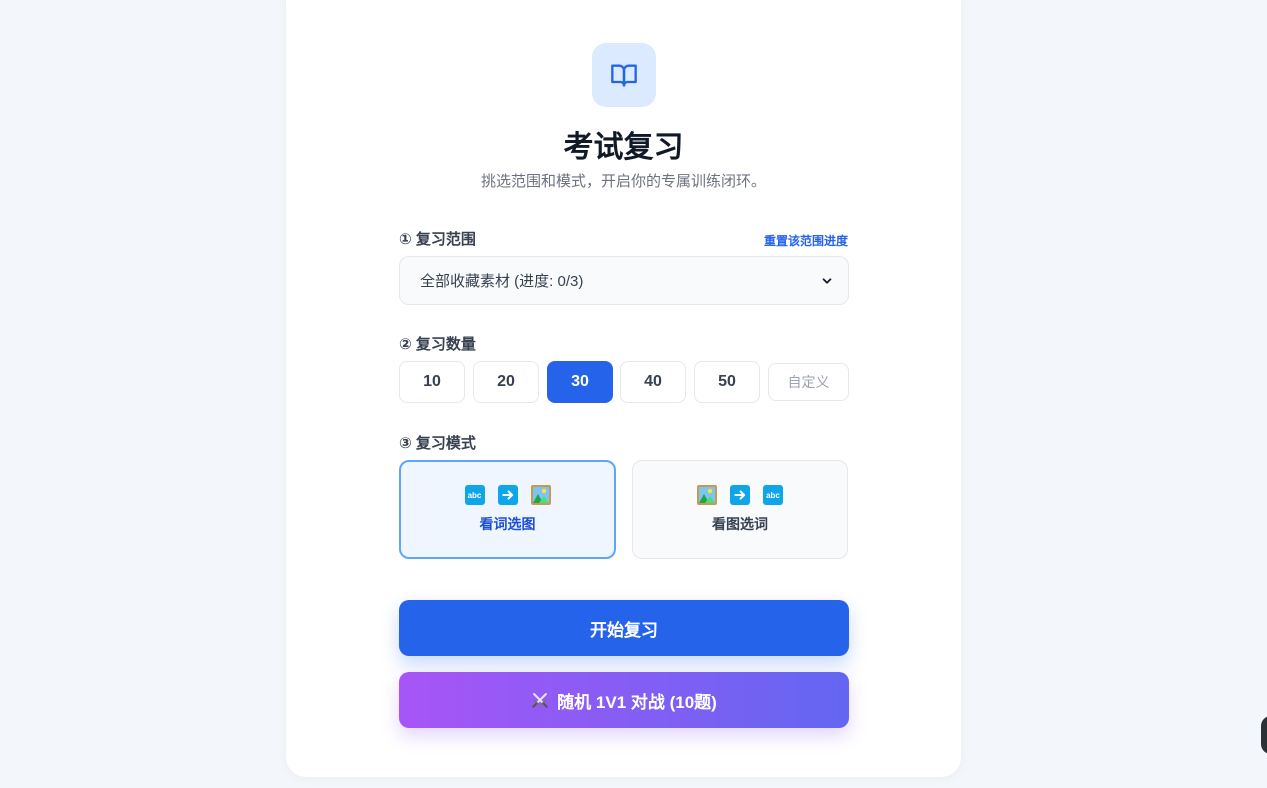 The image size is (1267, 788). Describe the element at coordinates (727, 382) in the screenshot. I see `count-option-50: 50` at that location.